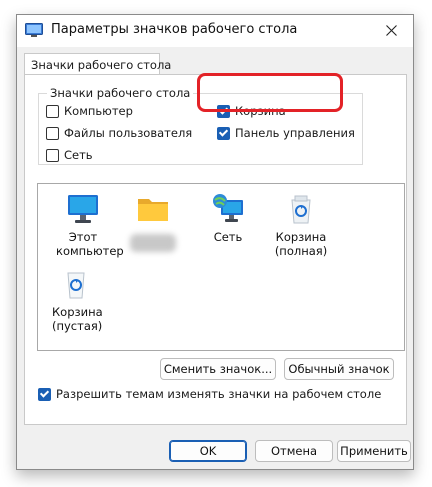 Image resolution: width=432 pixels, height=487 pixels. What do you see at coordinates (101, 65) in the screenshot?
I see `tab-label: Значки рабочего стола` at bounding box center [101, 65].